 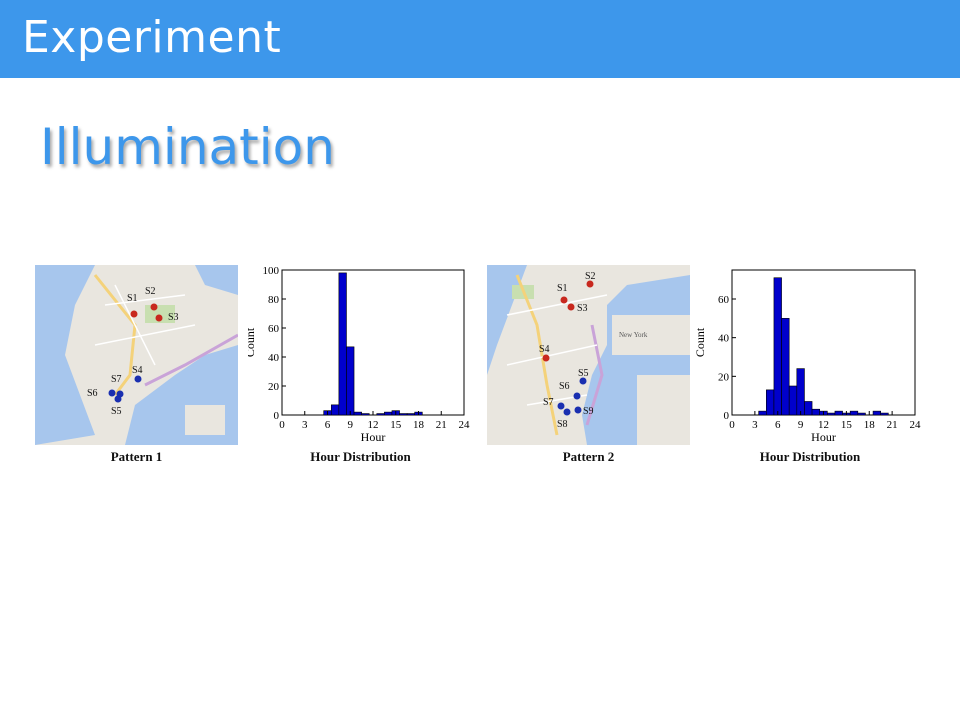 I want to click on hour-distribution-chart-1: 0 3 6 9 12 15 18 21 24020406080100HourCount, so click(x=359, y=354).